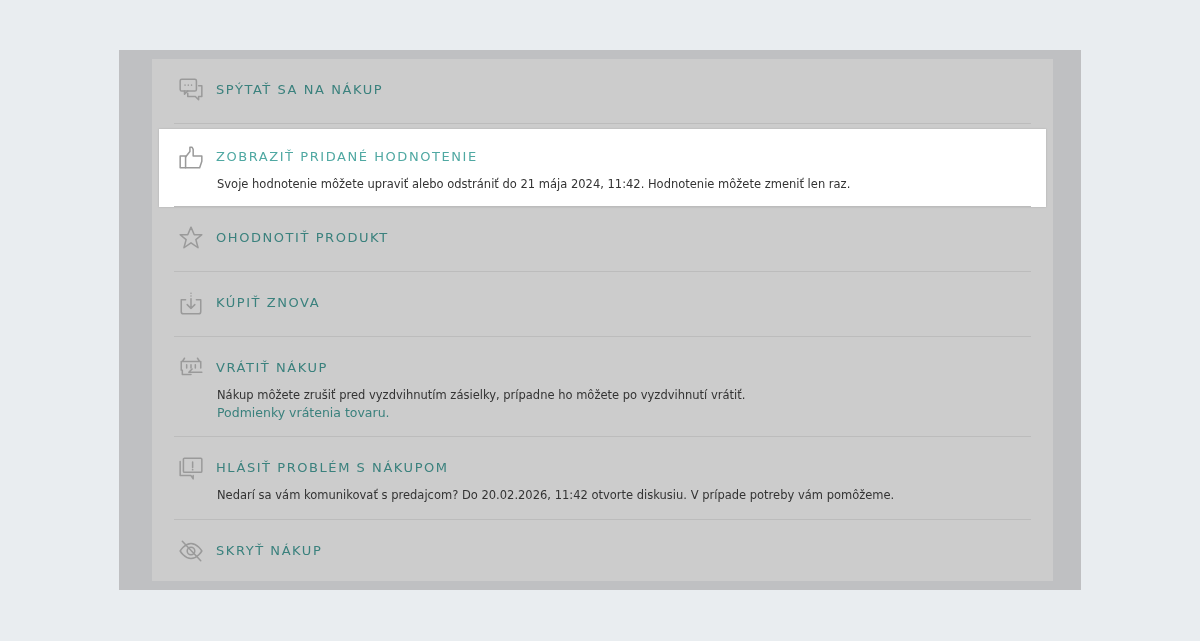  Describe the element at coordinates (268, 303) in the screenshot. I see `action-title: KÚPIŤ ZNOVA` at that location.